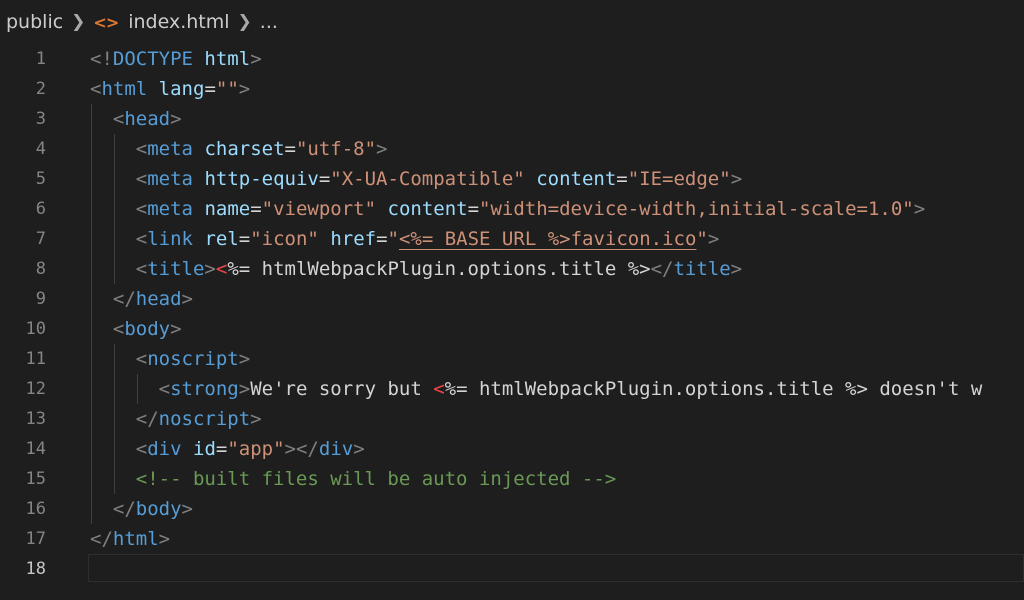 This screenshot has height=600, width=1024. Describe the element at coordinates (512, 89) in the screenshot. I see `code-line: 2 <html lang="">` at that location.